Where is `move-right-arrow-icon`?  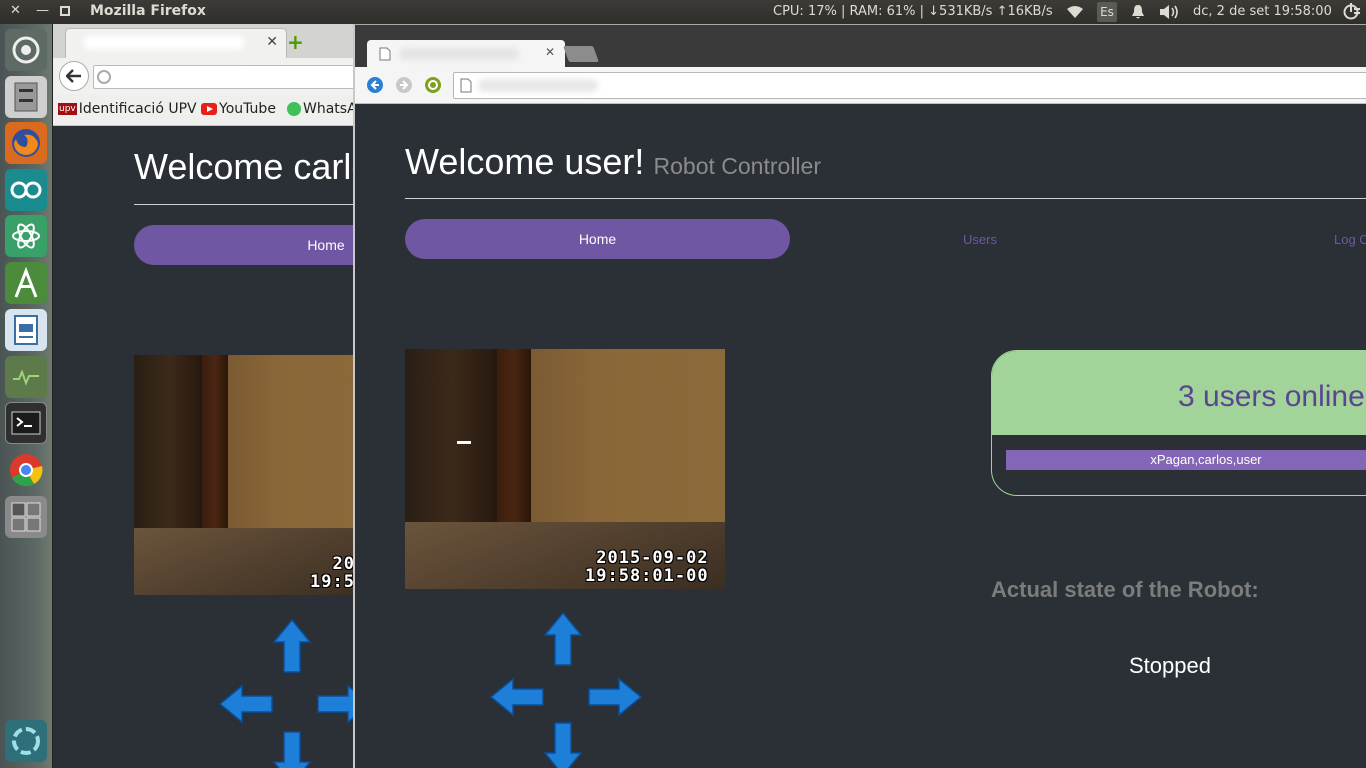 move-right-arrow-icon is located at coordinates (615, 697).